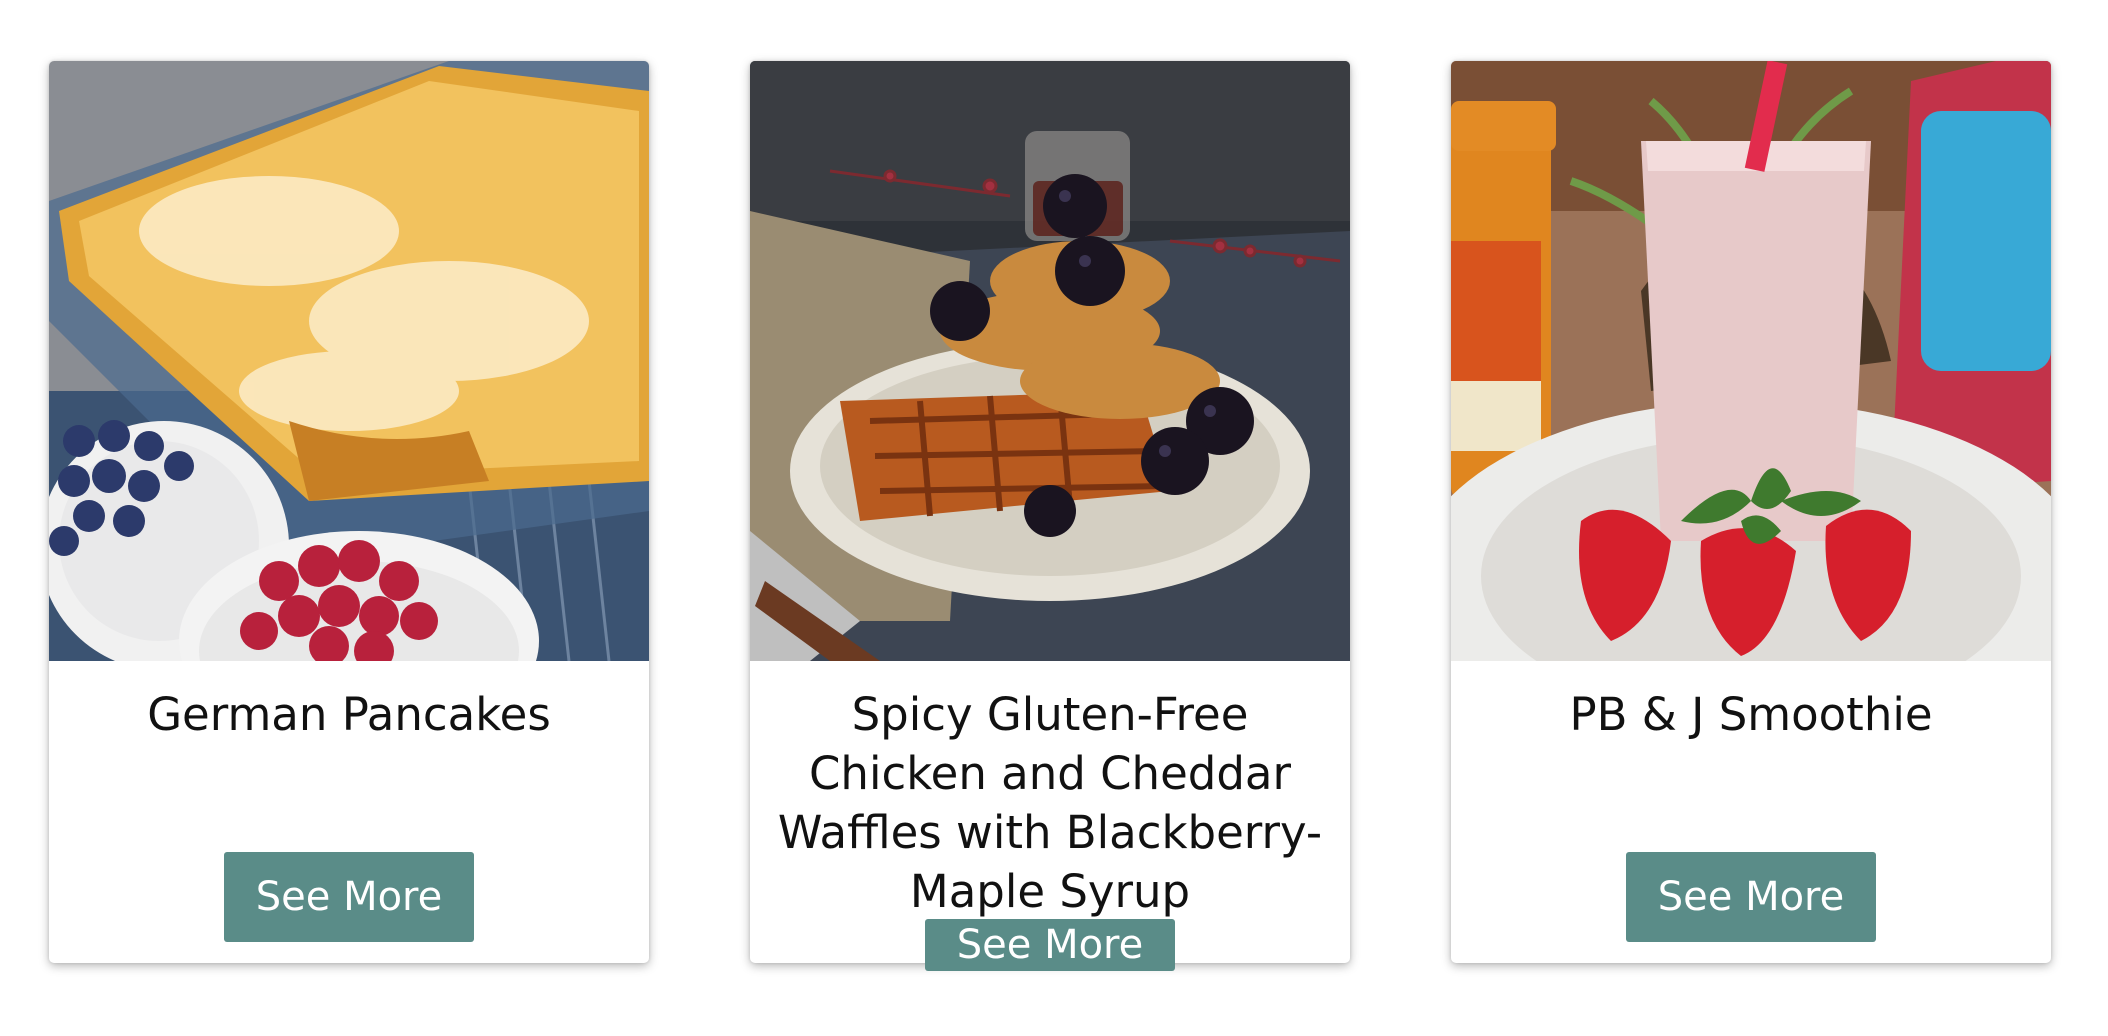  What do you see at coordinates (1751, 714) in the screenshot?
I see `card-title: PB & J Smoothie` at bounding box center [1751, 714].